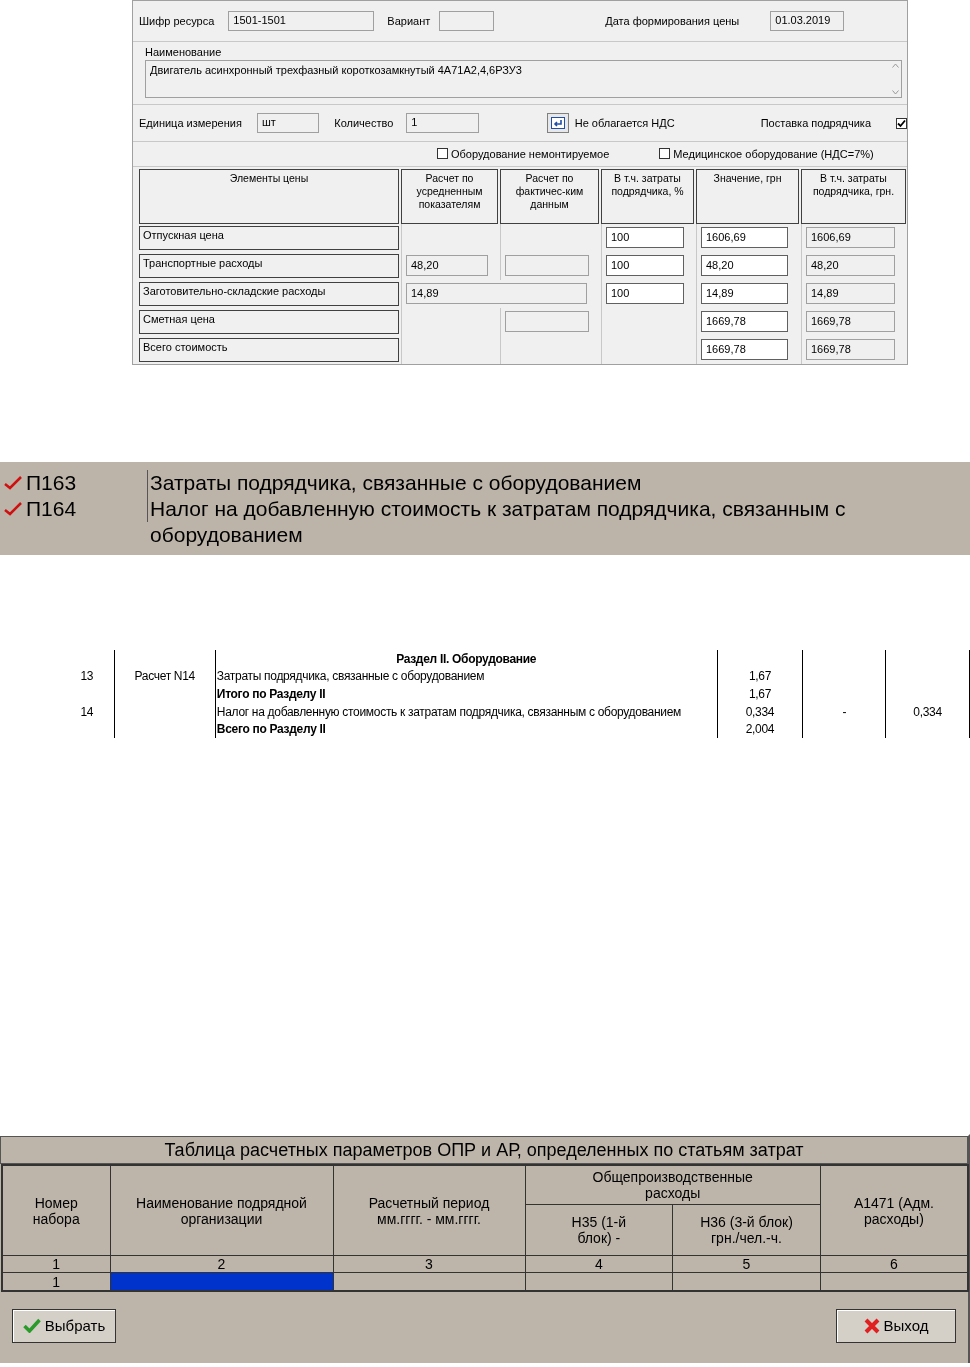 The width and height of the screenshot is (970, 1367). I want to click on total-label: Итого по Разделу II, so click(271, 694).